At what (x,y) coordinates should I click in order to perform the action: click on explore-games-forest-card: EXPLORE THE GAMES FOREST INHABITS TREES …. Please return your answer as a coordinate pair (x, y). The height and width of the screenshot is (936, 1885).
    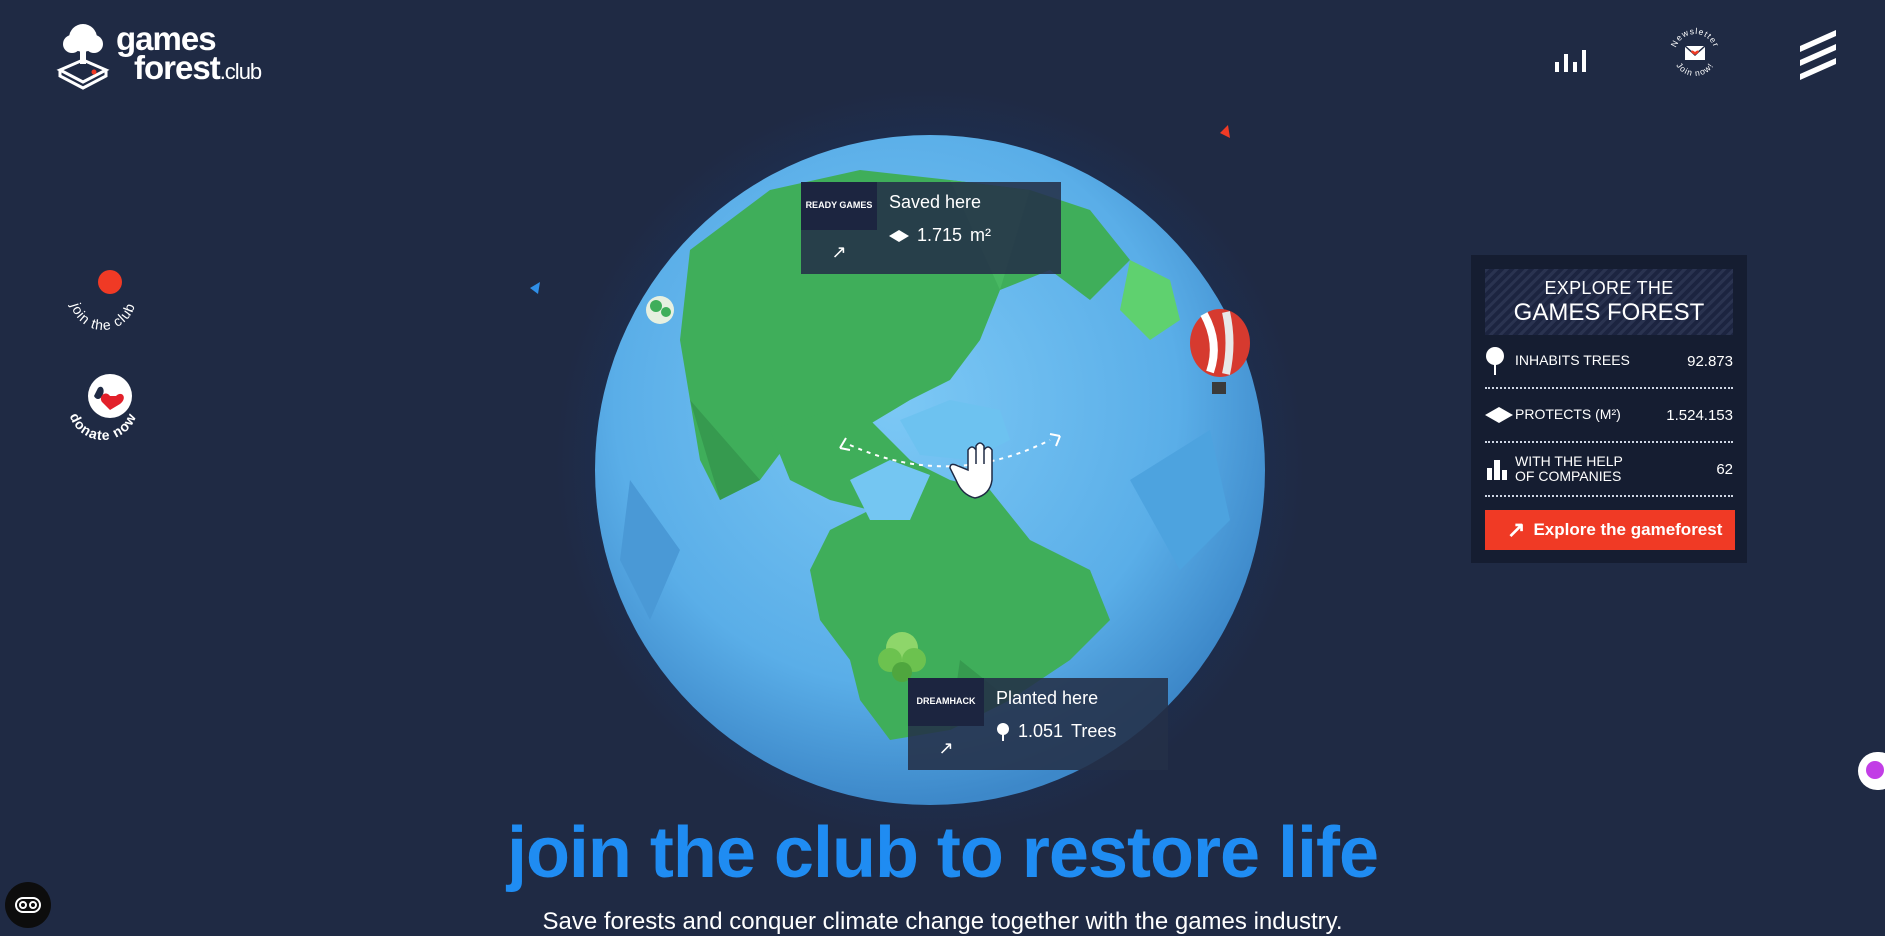
    Looking at the image, I should click on (1609, 409).